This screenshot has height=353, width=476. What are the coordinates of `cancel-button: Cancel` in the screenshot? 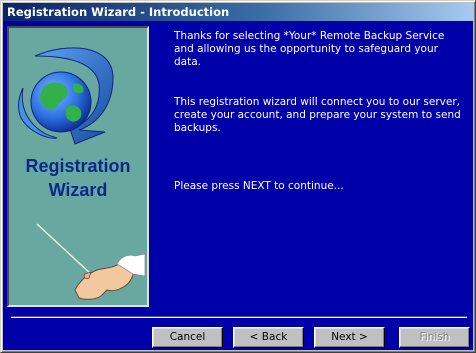 It's located at (187, 337).